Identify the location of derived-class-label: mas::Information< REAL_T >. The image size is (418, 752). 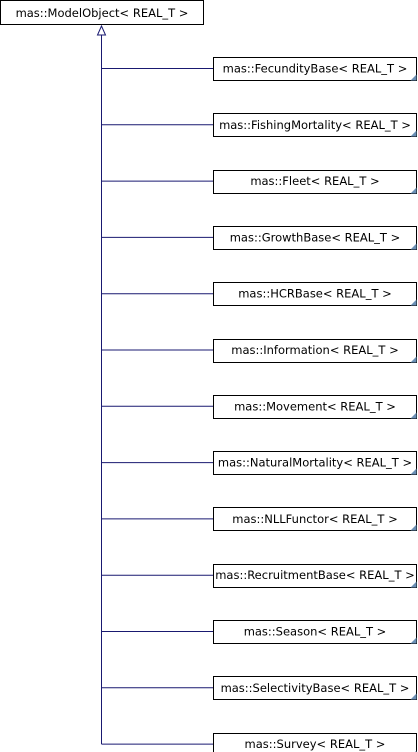
(314, 350).